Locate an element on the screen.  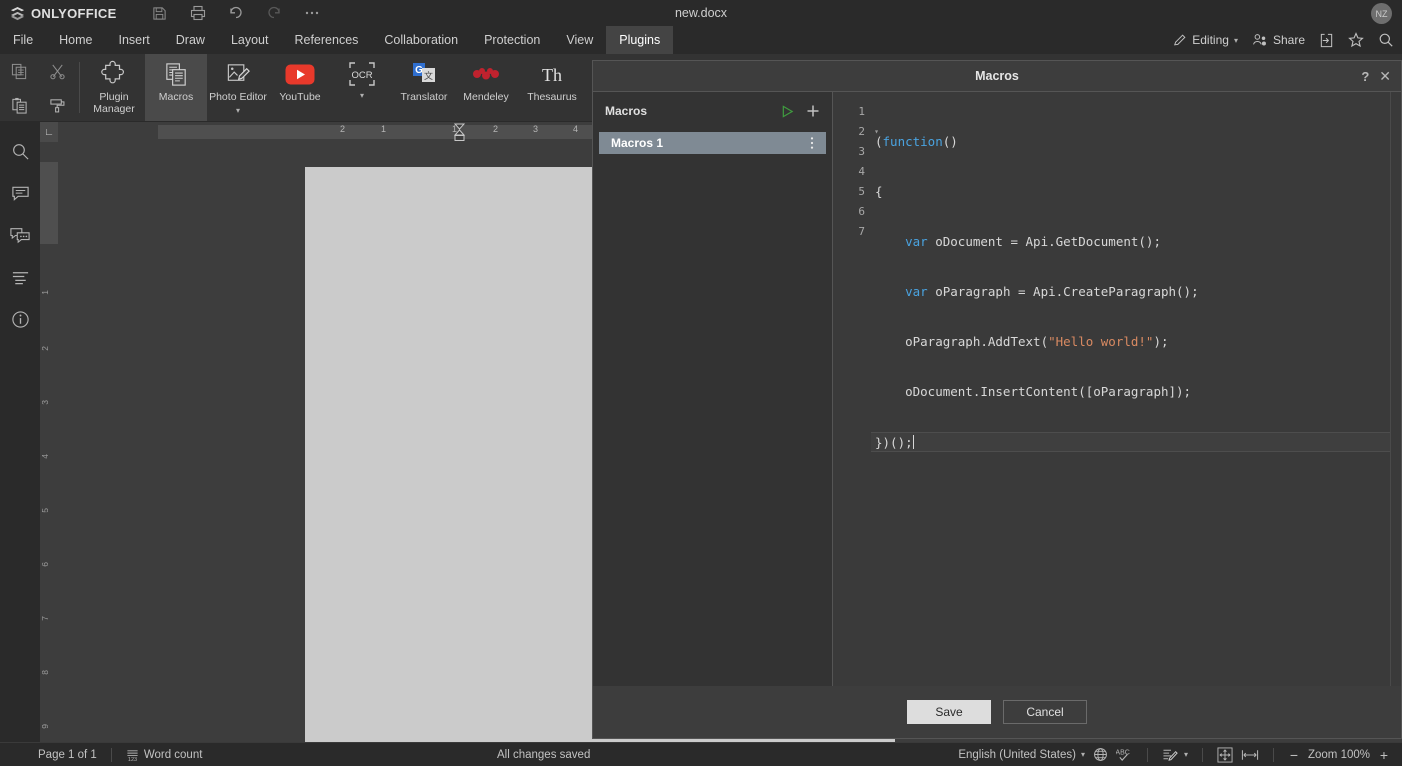
code-caret is located at coordinates (913, 442).